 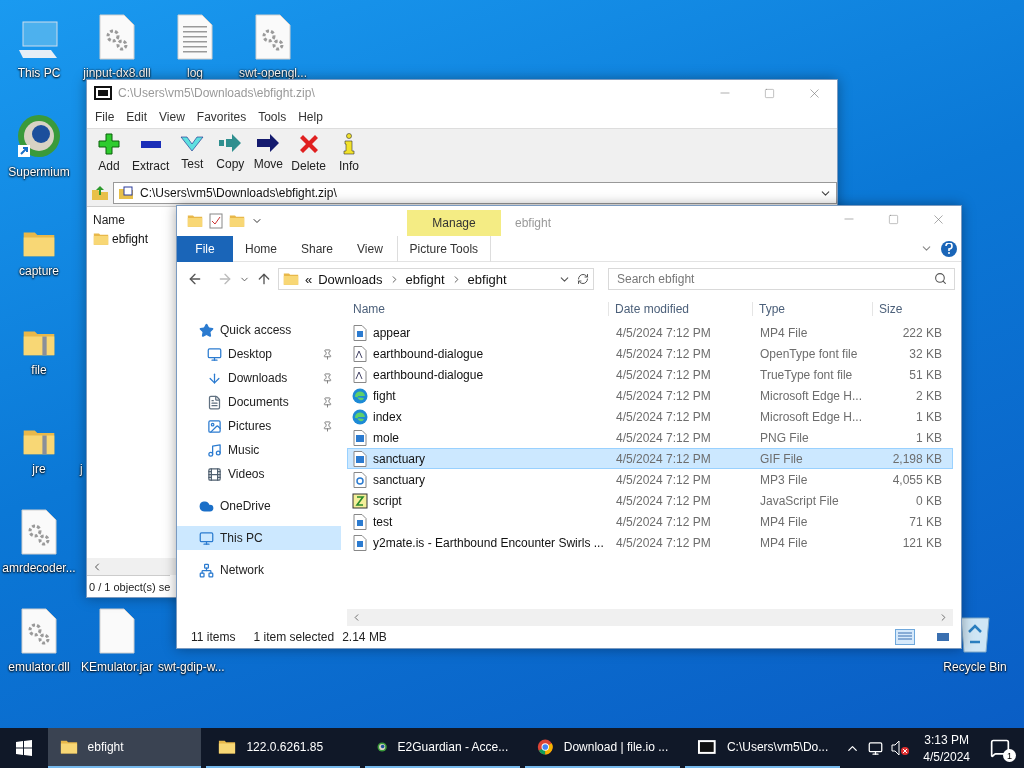 I want to click on file-row: sanctuary 4/5/2024 7:12 PM GIF File 2,198 KB, so click(x=650, y=458).